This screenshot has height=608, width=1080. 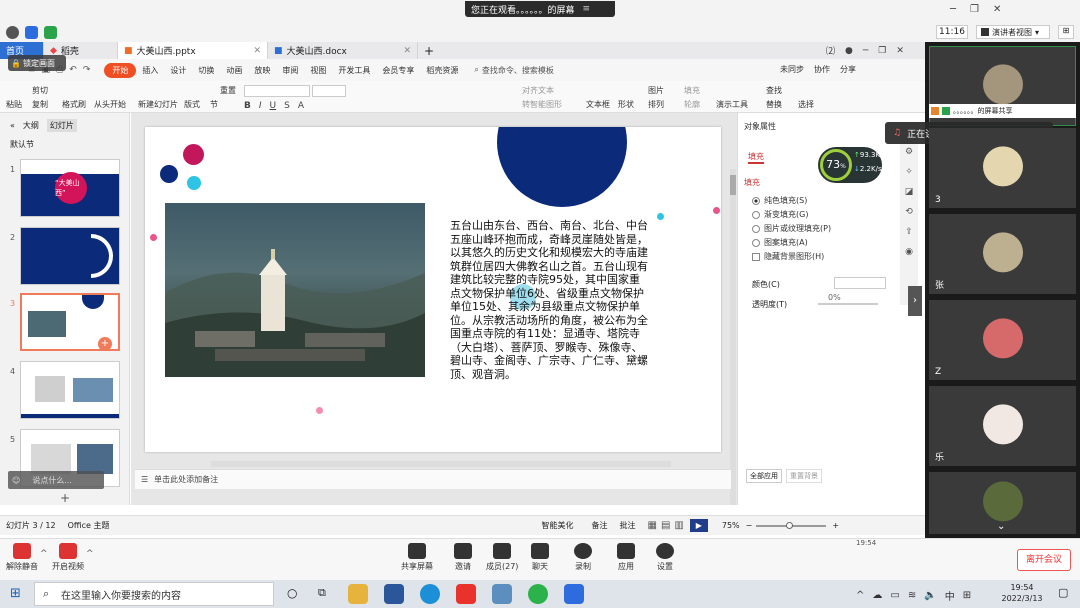 I want to click on copy-button: 复制, so click(x=40, y=104).